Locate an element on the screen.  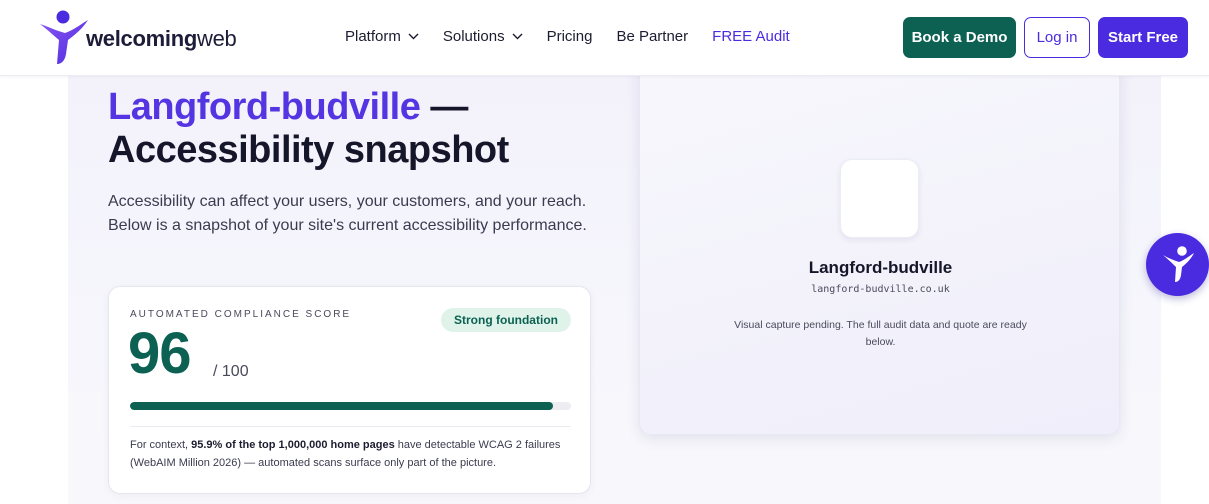
welcomingweb-figure-icon is located at coordinates (64, 37).